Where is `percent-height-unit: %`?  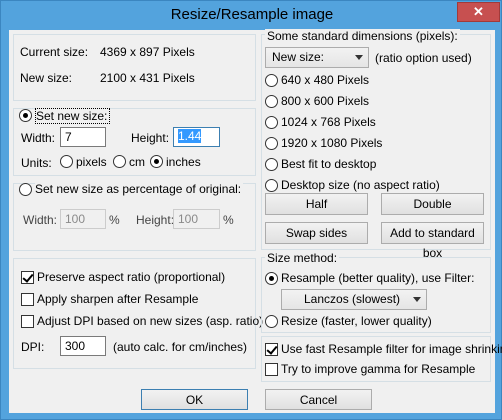
percent-height-unit: % is located at coordinates (228, 220).